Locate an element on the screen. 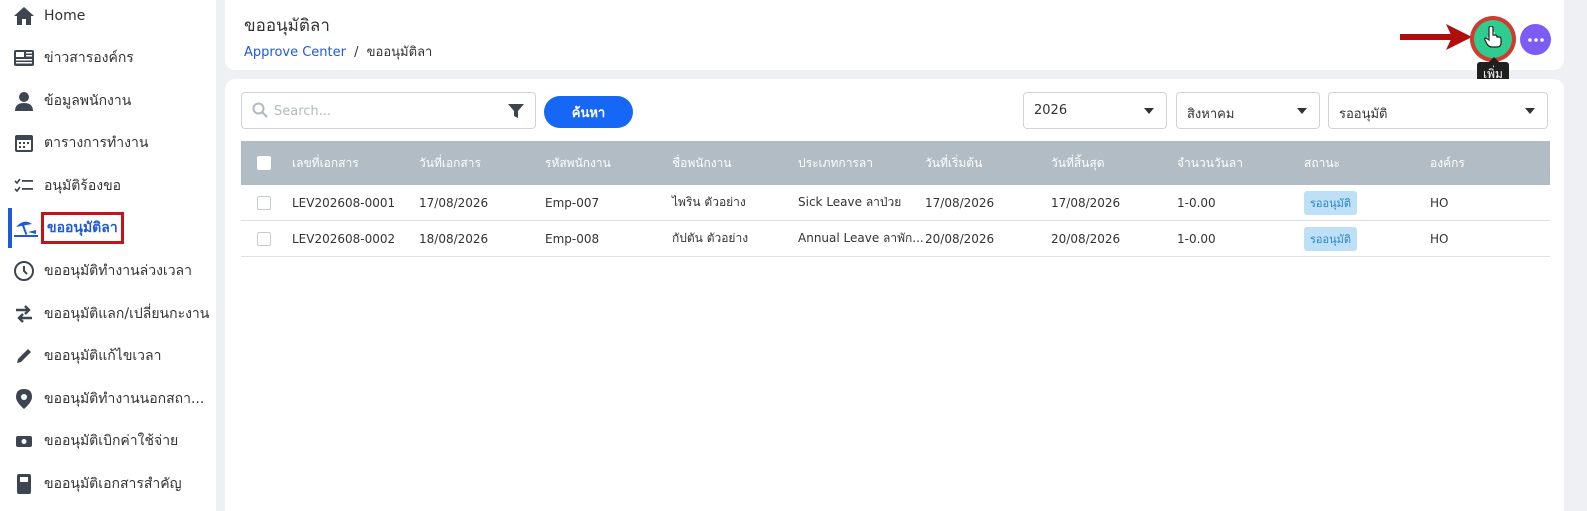 This screenshot has width=1587, height=511. col-header: สถานะ is located at coordinates (1322, 163).